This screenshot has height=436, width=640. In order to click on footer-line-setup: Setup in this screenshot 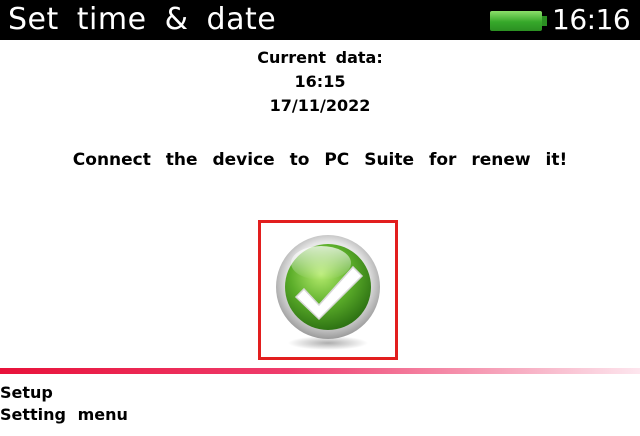, I will do `click(26, 392)`.